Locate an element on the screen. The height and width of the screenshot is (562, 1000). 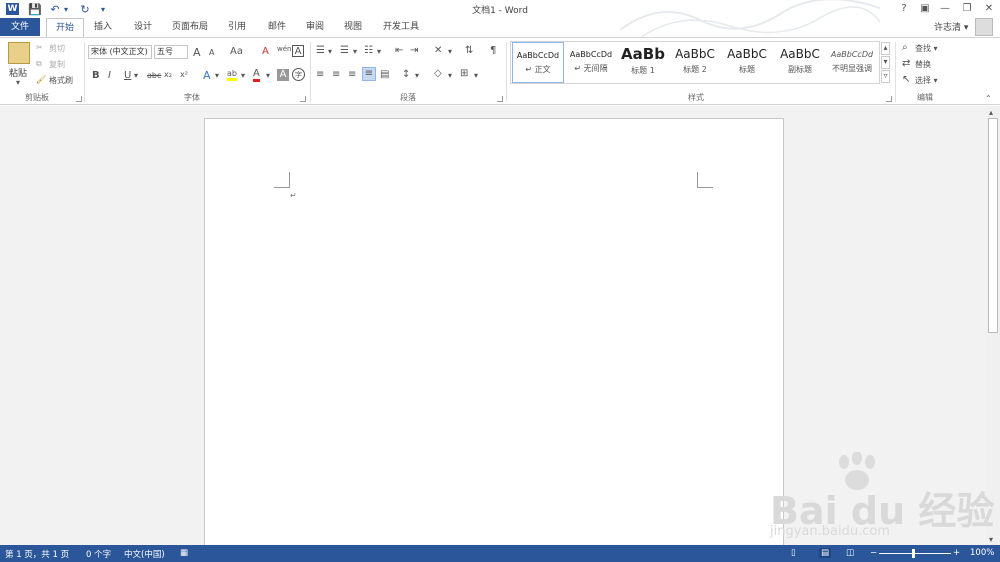
copy-icon: ⧉ is located at coordinates (39, 64).